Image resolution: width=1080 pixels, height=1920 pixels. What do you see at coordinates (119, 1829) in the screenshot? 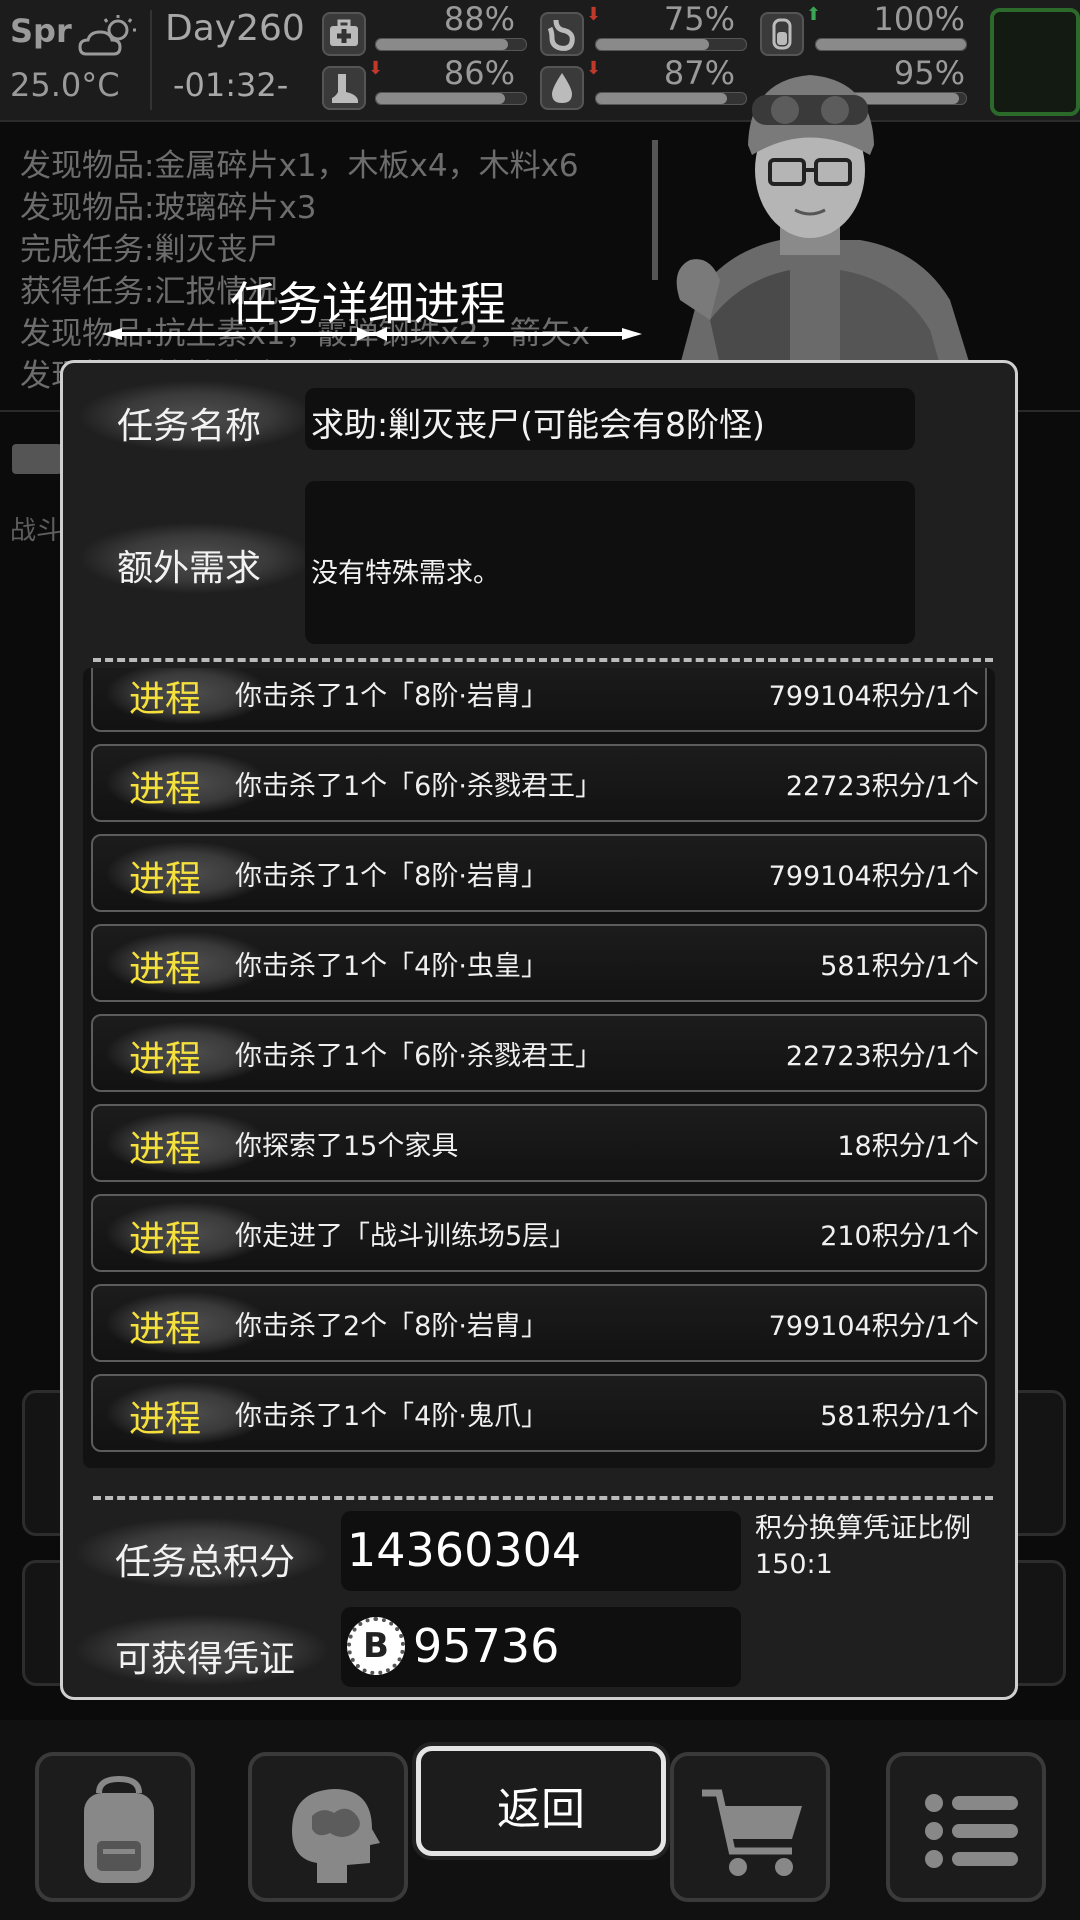
I see `backpack-icon` at bounding box center [119, 1829].